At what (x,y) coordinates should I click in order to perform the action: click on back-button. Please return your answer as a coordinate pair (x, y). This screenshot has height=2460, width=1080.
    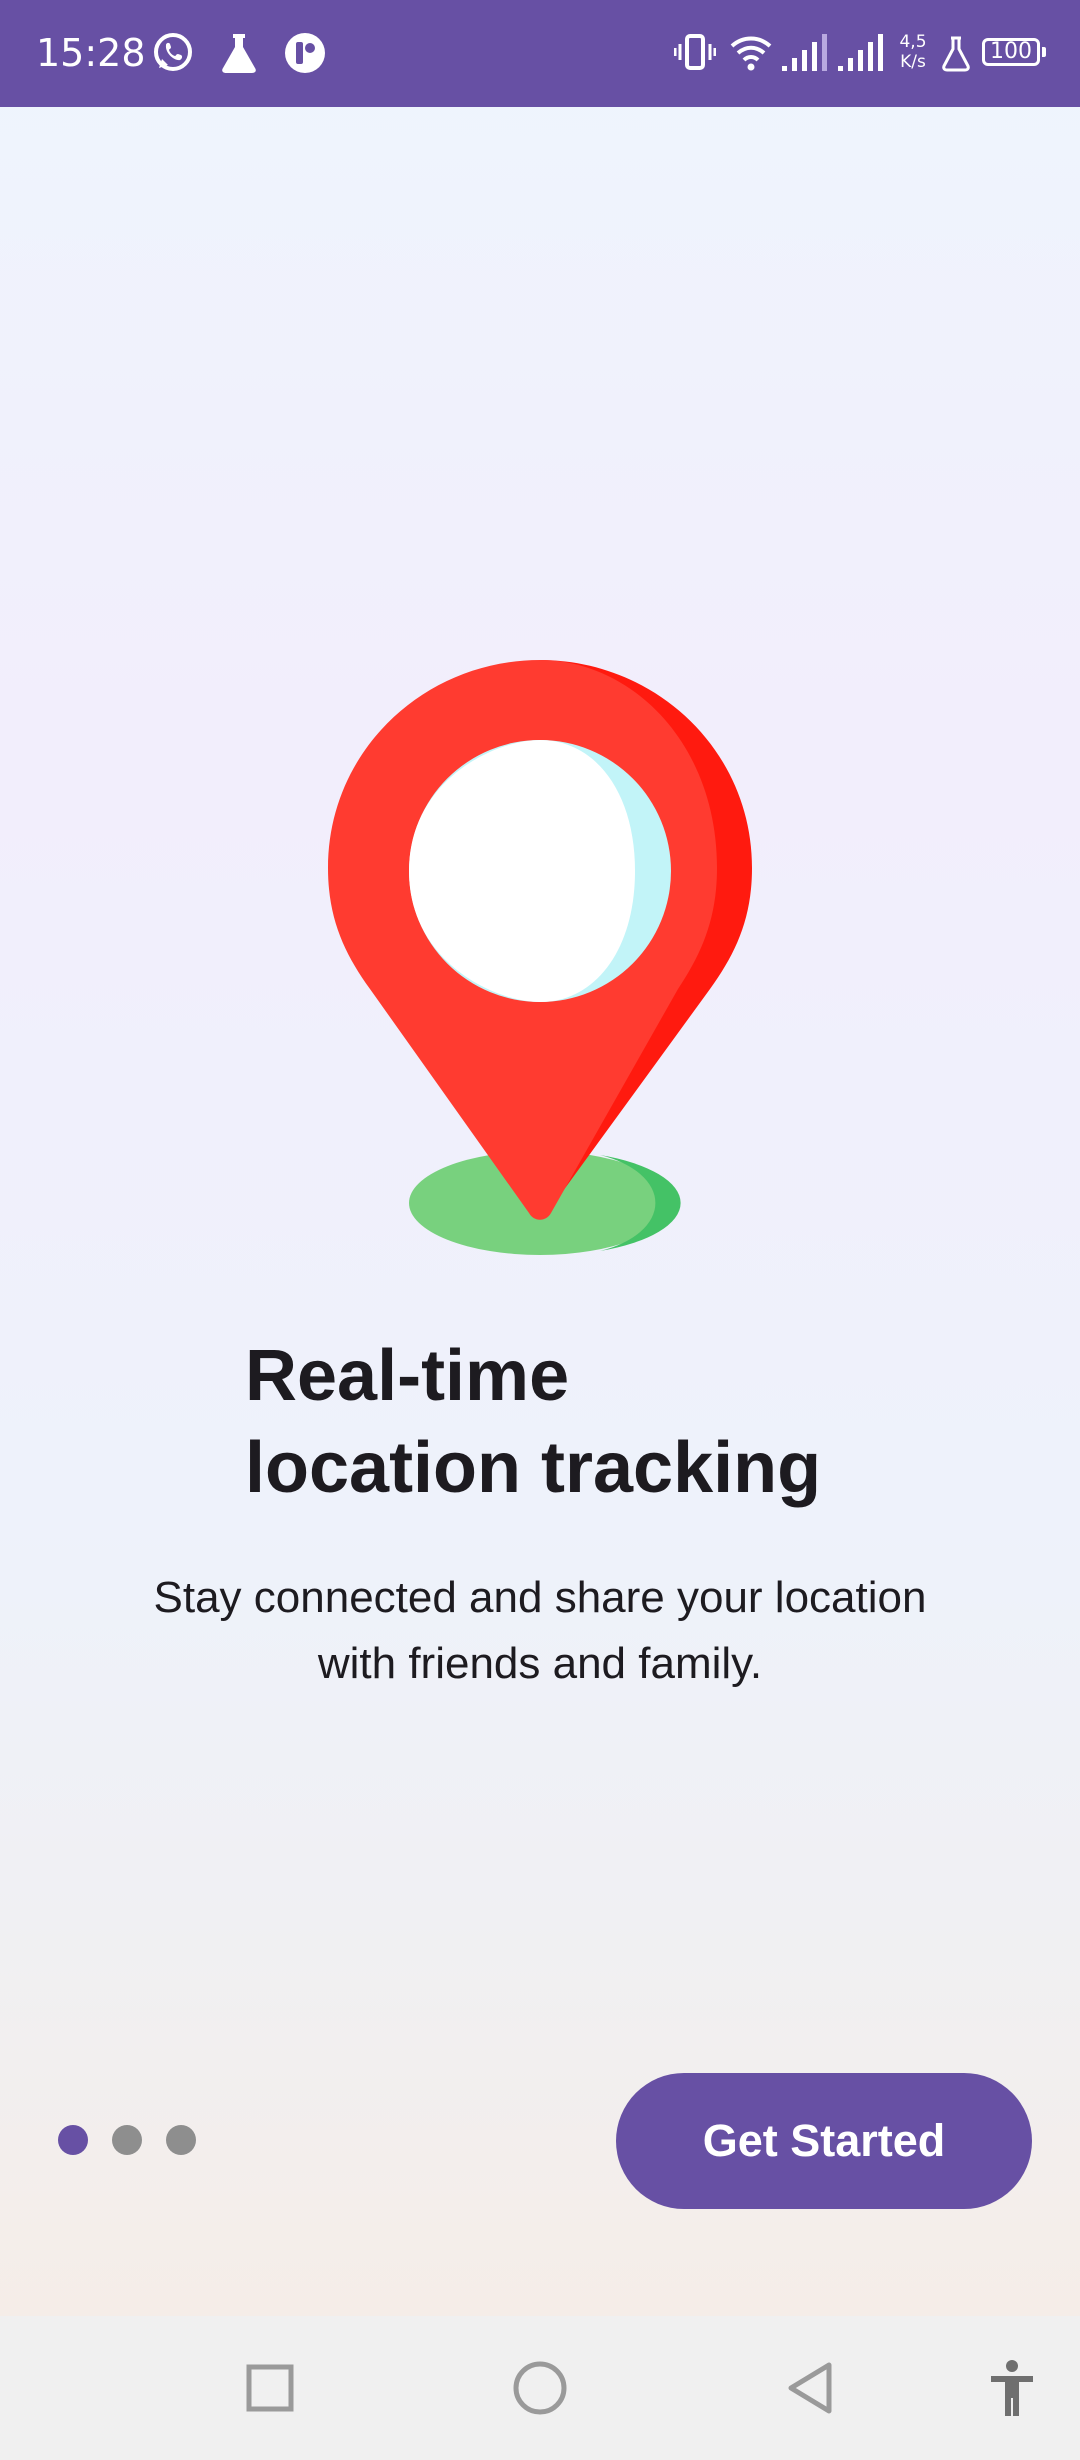
    Looking at the image, I should click on (810, 2388).